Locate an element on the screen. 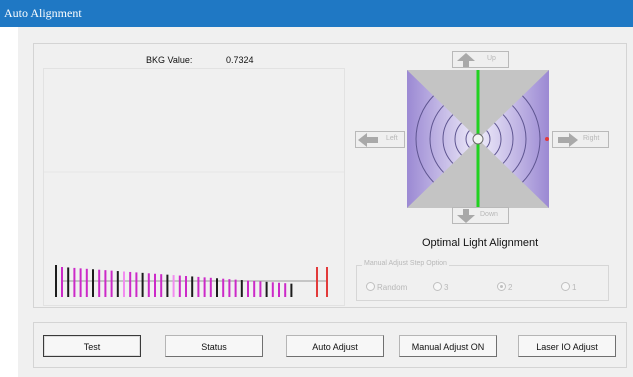 This screenshot has width=633, height=377. arrow-left-icon is located at coordinates (368, 140).